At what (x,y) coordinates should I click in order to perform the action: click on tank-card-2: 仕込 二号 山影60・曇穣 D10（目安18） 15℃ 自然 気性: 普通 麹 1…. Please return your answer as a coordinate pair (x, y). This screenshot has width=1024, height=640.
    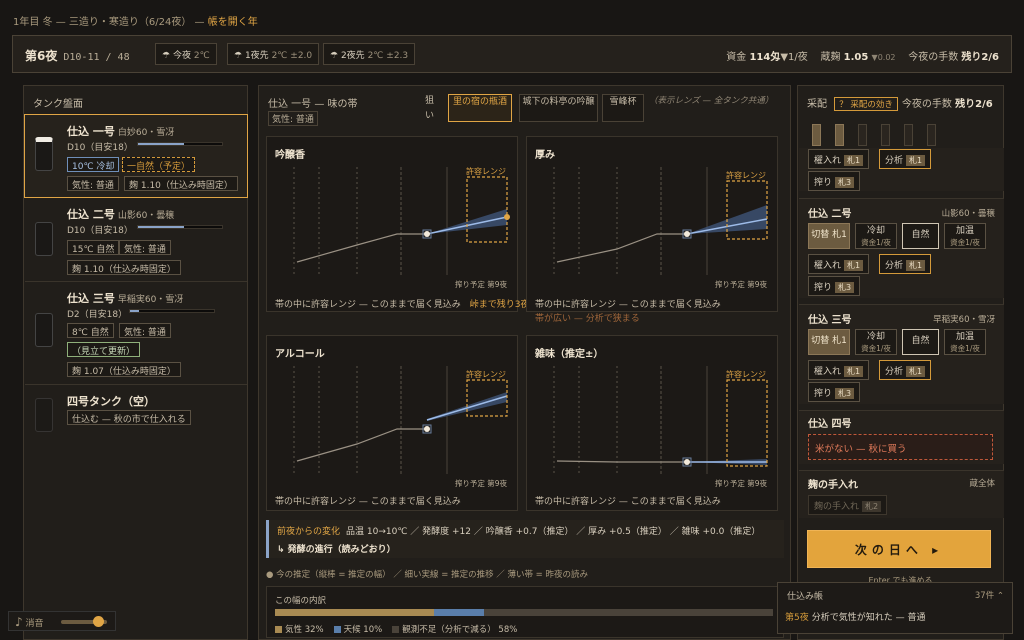
    Looking at the image, I should click on (136, 241).